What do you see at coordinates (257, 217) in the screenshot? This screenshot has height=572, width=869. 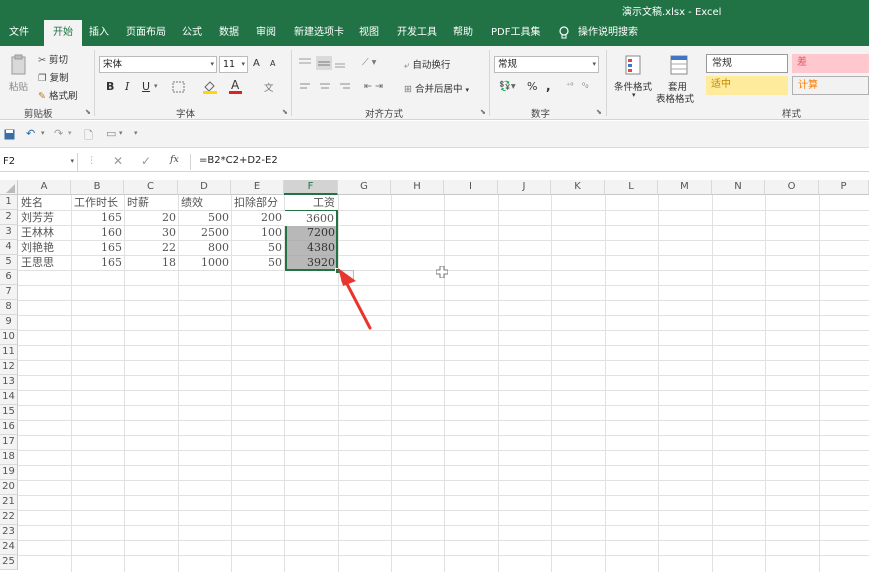 I see `cell-e2: 200` at bounding box center [257, 217].